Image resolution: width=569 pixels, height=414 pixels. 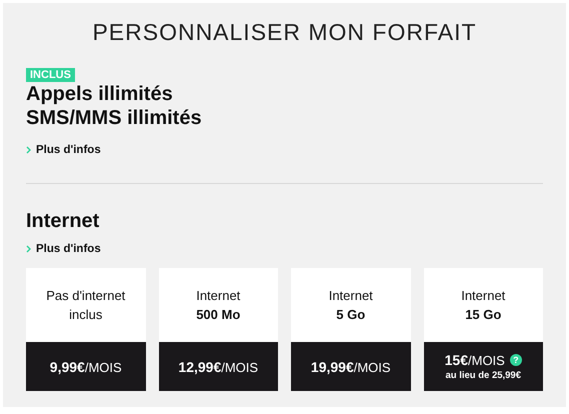 I want to click on data-allowance: 15 Go, so click(x=483, y=315).